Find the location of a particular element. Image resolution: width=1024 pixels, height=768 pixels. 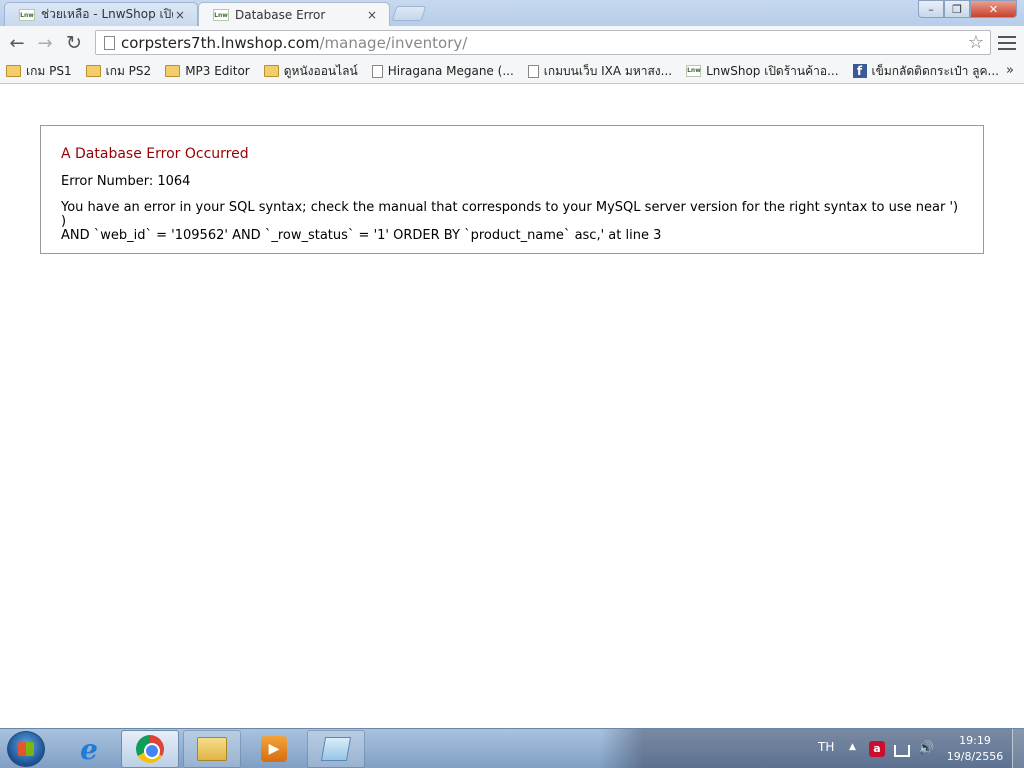

taskbar-notes is located at coordinates (336, 749).